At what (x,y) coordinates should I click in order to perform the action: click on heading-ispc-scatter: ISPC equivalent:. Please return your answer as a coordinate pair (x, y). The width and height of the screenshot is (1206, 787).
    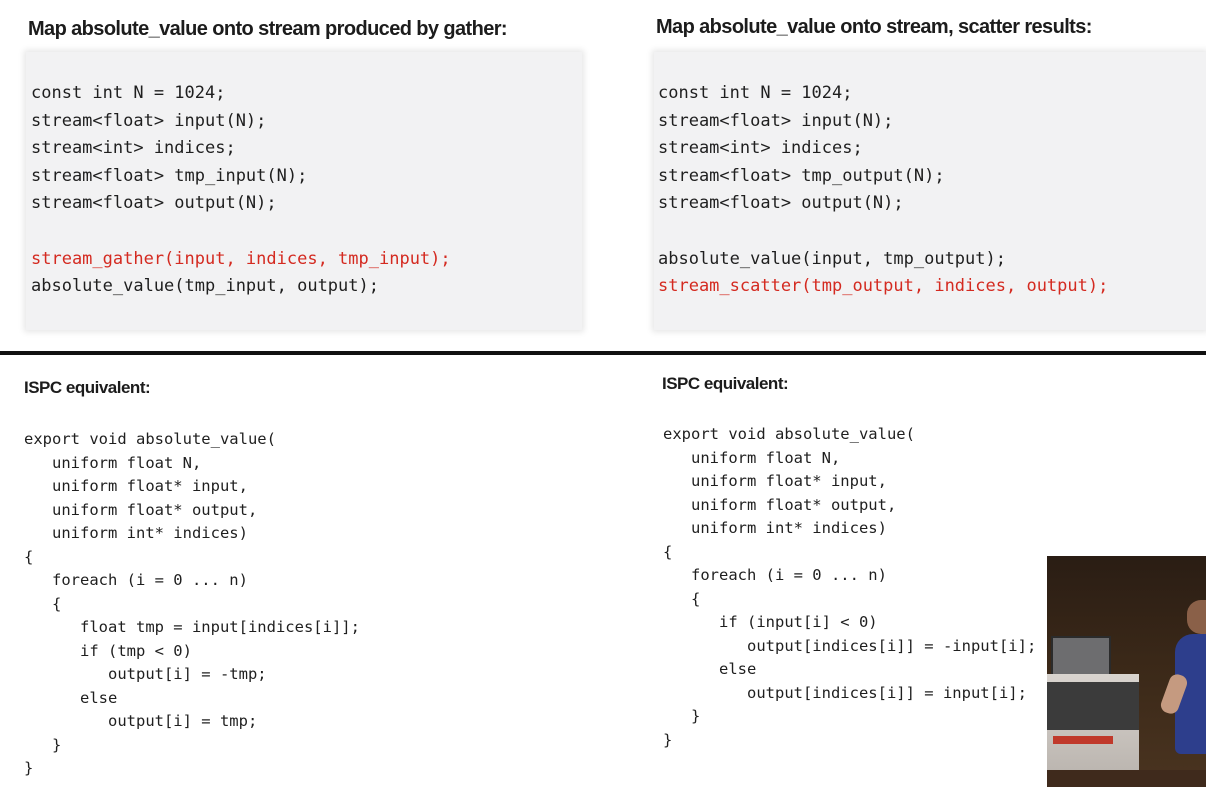
    Looking at the image, I should click on (725, 383).